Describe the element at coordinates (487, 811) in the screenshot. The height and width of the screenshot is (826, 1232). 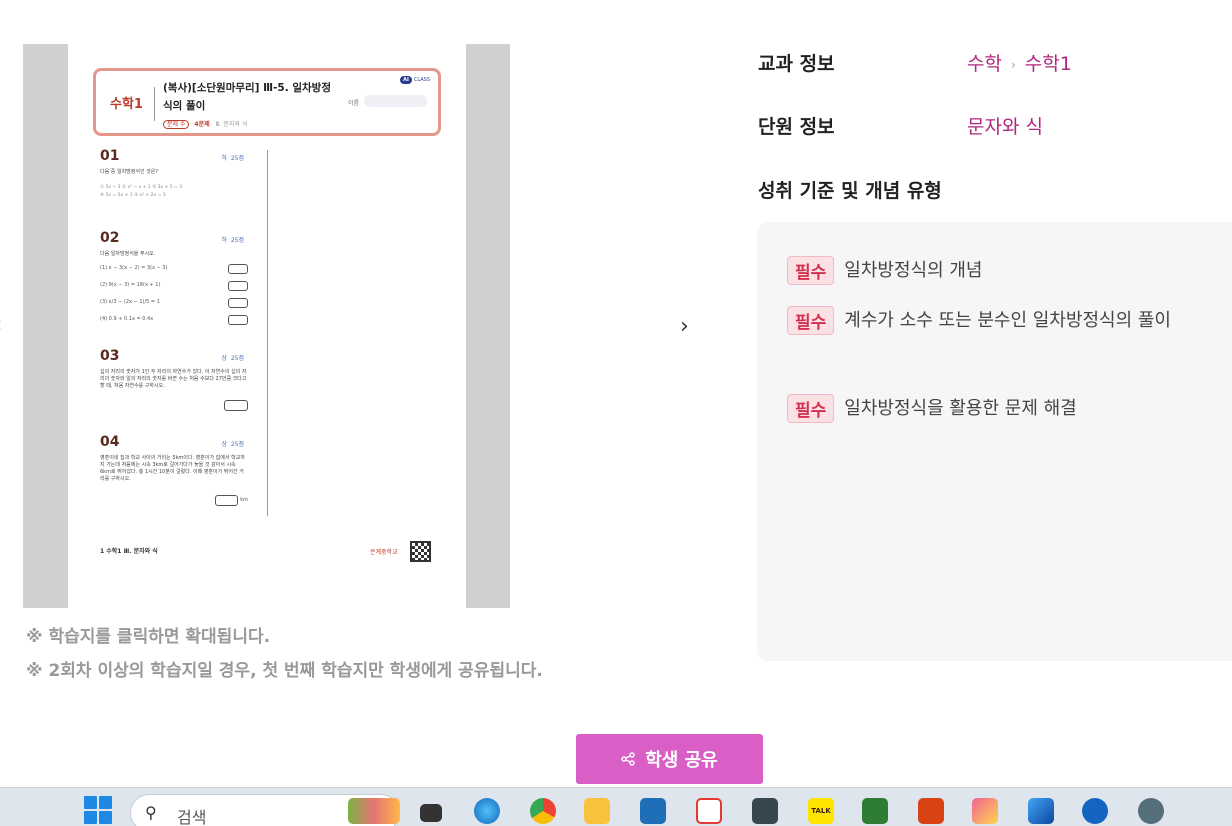
I see `edge-icon` at that location.